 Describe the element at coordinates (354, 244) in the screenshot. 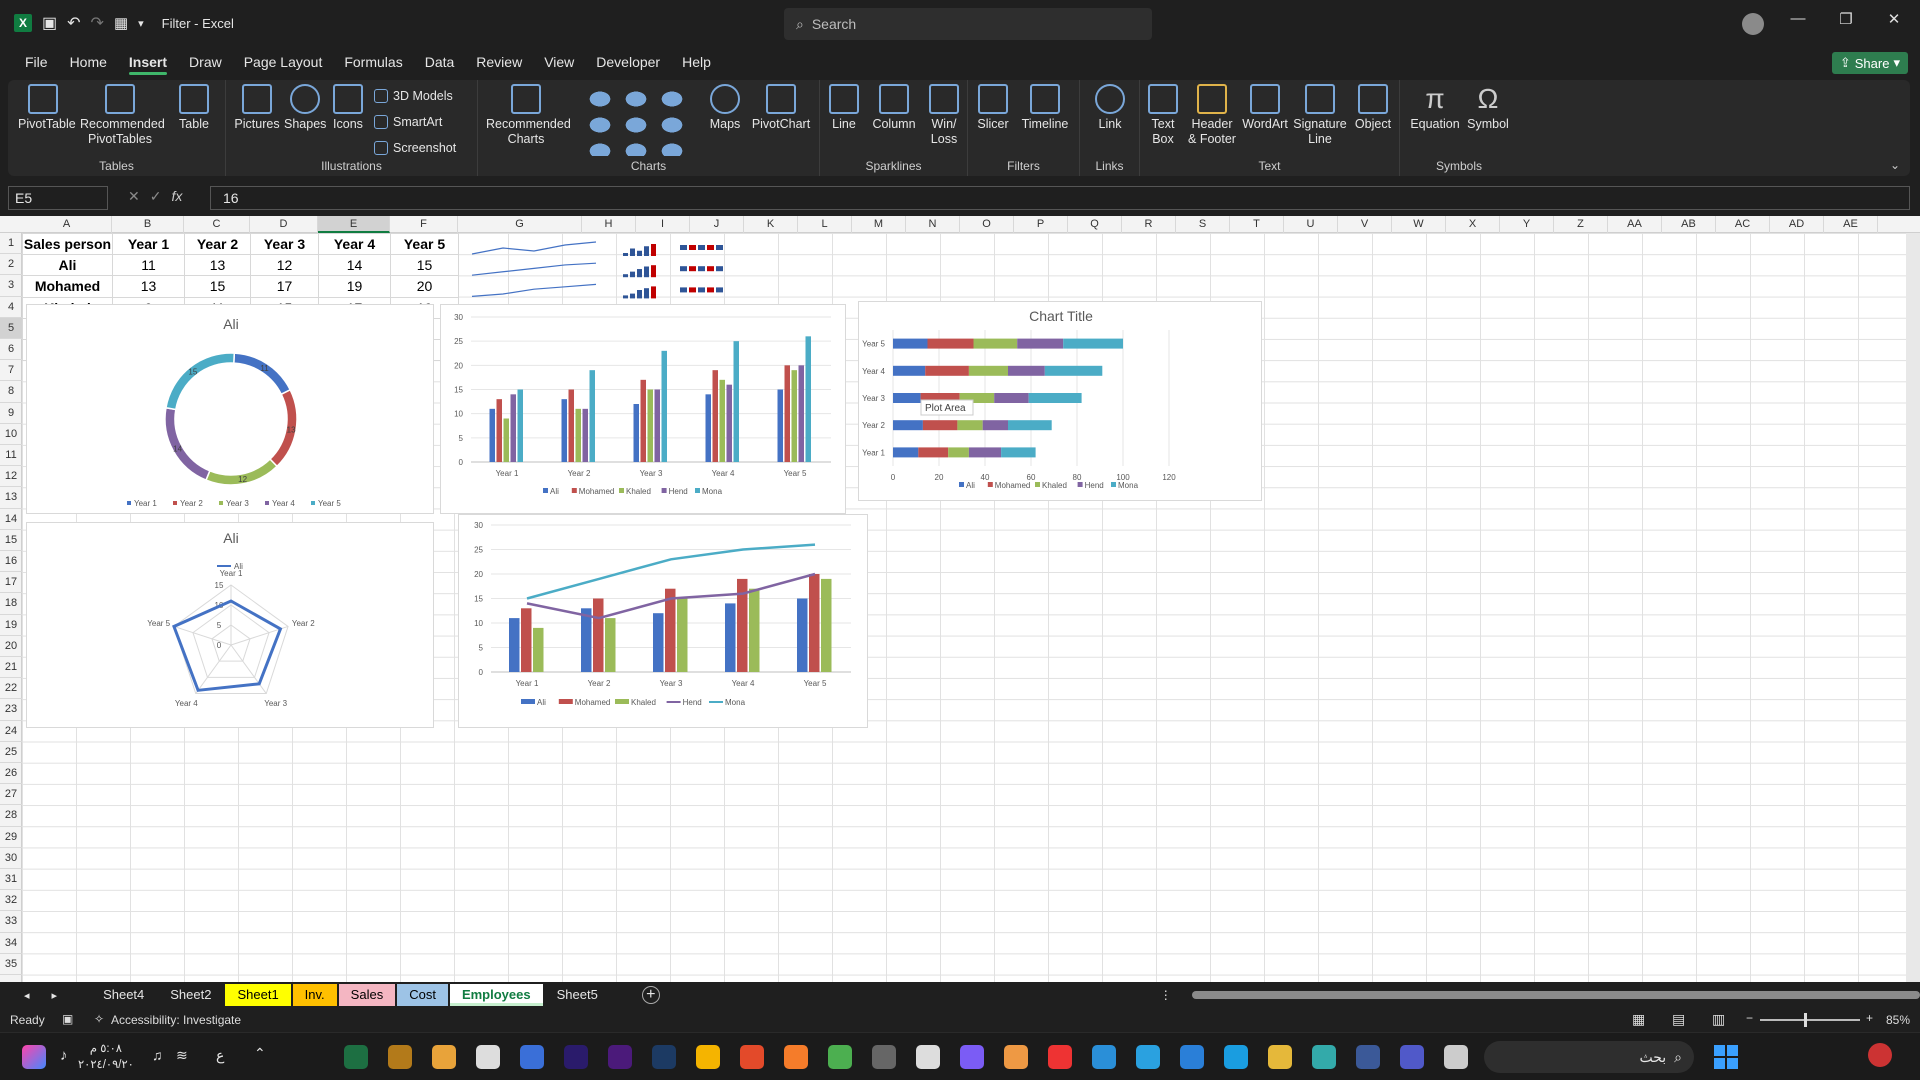

I see `table-header-cell: Year 4` at that location.